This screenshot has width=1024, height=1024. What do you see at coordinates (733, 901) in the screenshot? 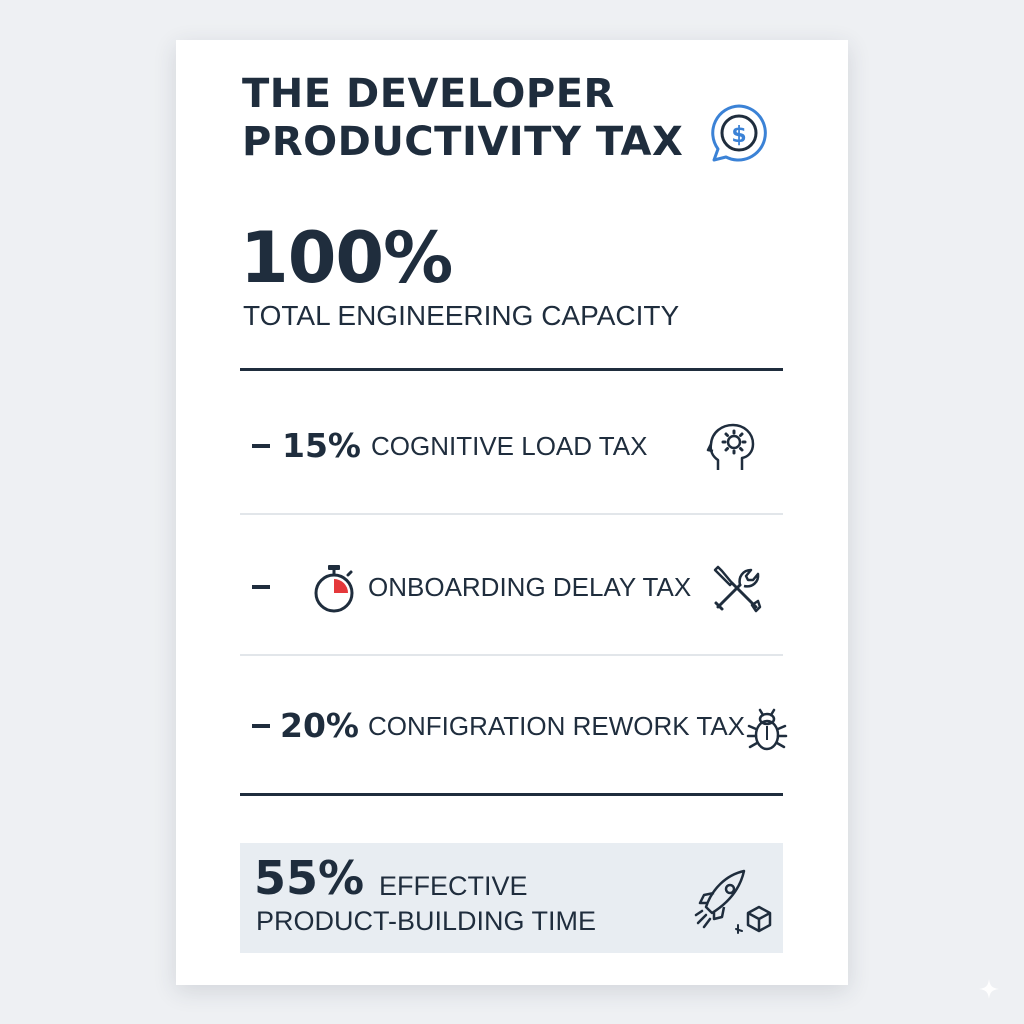
I see `rocket-box-icon` at bounding box center [733, 901].